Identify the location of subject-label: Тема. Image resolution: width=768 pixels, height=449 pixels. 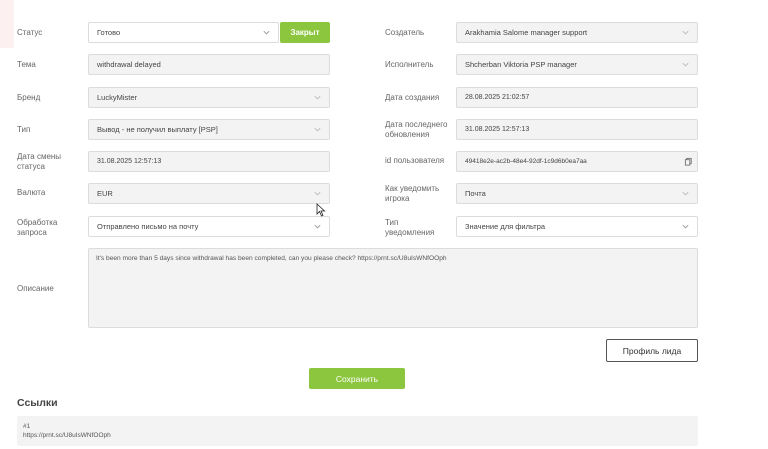
(26, 64).